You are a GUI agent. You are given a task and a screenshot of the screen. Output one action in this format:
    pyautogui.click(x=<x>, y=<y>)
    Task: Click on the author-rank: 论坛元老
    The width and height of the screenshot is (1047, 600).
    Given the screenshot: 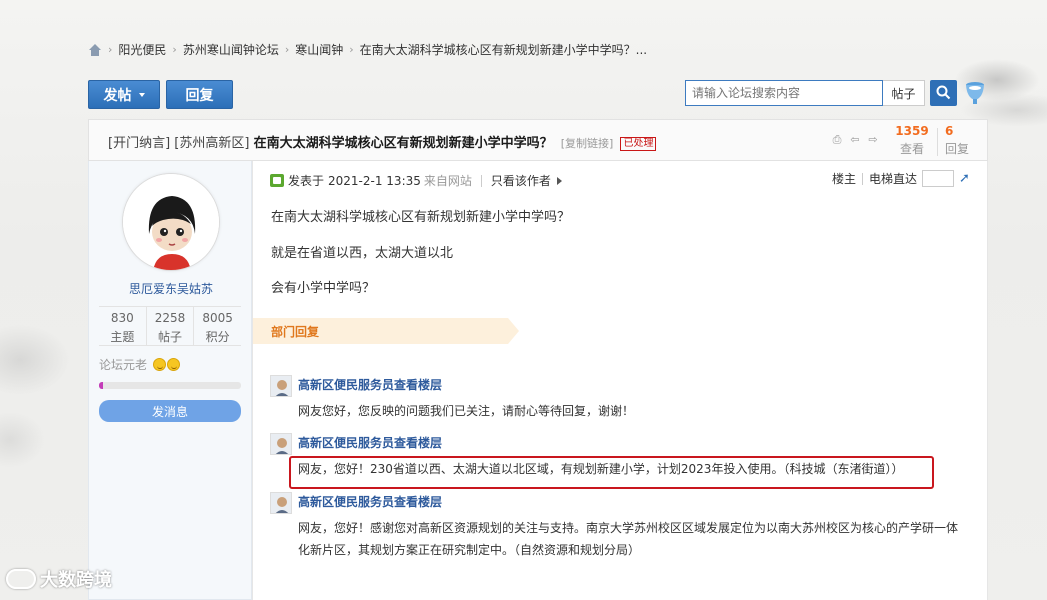 What is the action you would take?
    pyautogui.click(x=140, y=364)
    